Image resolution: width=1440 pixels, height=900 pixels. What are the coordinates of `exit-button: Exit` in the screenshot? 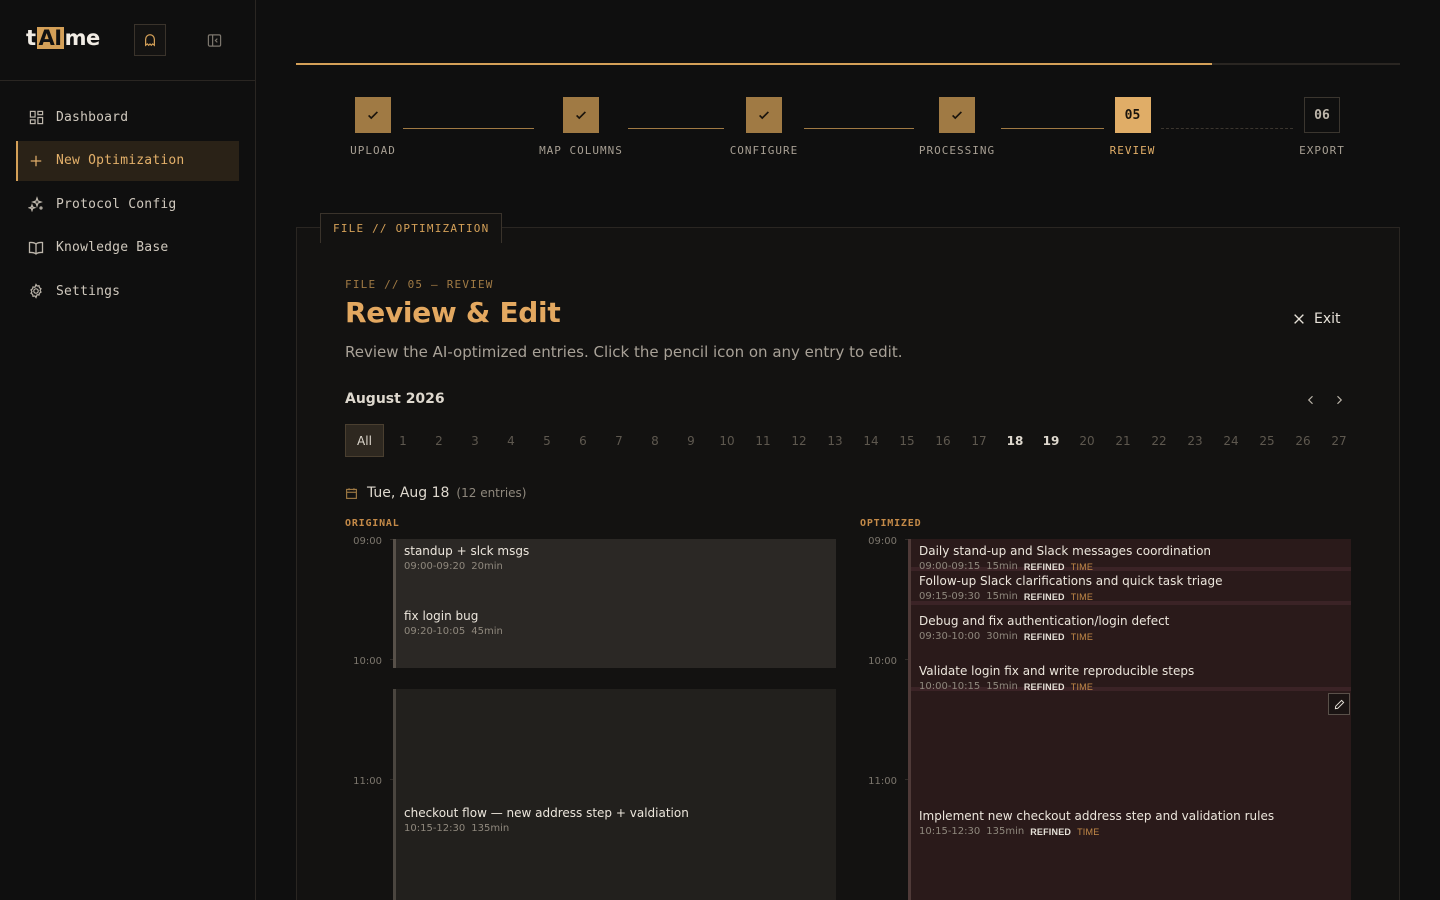 It's located at (1316, 319).